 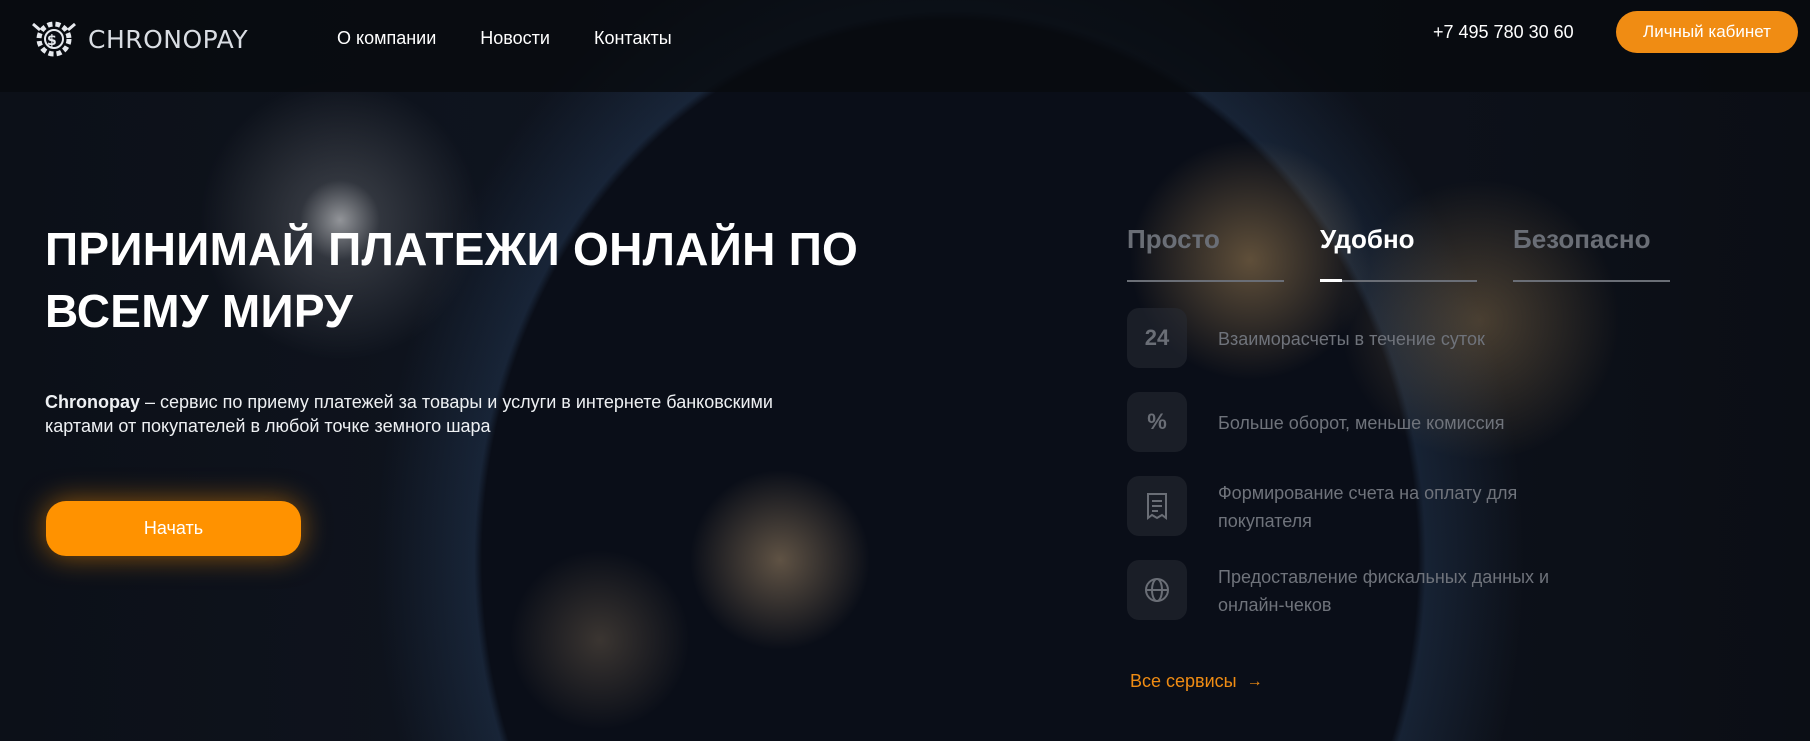 I want to click on tab-simple: Просто, so click(x=1205, y=253).